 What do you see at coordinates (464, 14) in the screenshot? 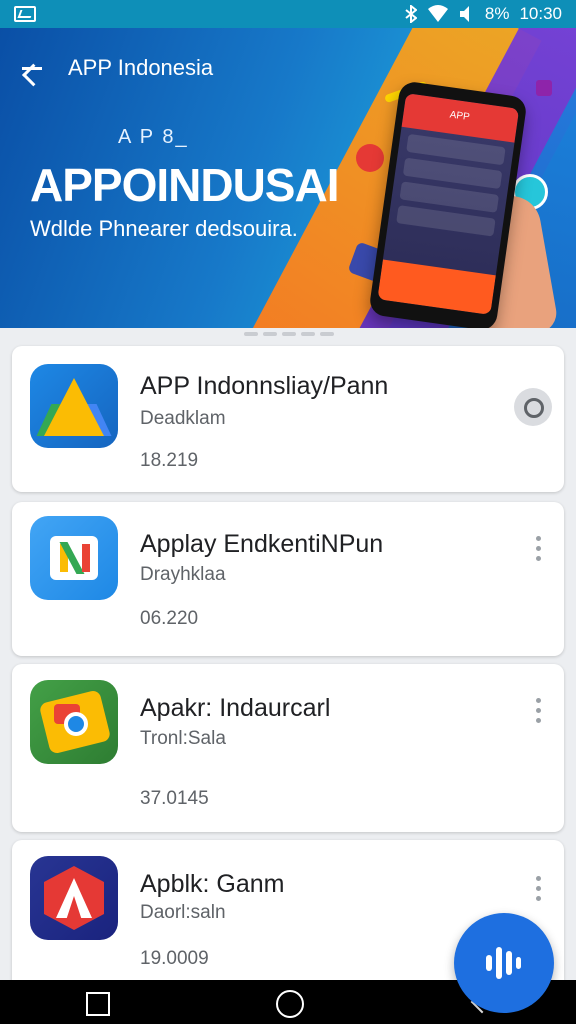
I see `volume-icon` at bounding box center [464, 14].